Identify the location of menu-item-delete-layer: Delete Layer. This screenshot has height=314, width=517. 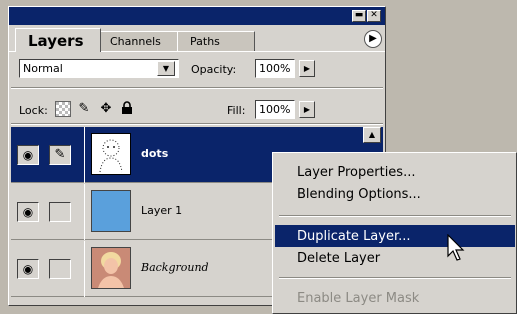
(395, 258).